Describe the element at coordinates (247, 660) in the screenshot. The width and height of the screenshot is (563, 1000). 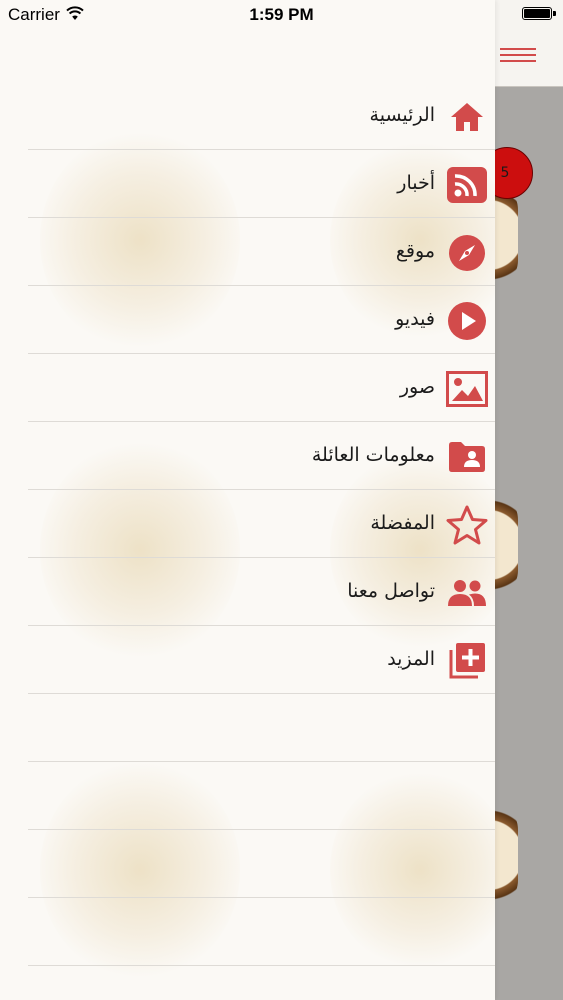
I see `menu-item-more: المزيد` at that location.